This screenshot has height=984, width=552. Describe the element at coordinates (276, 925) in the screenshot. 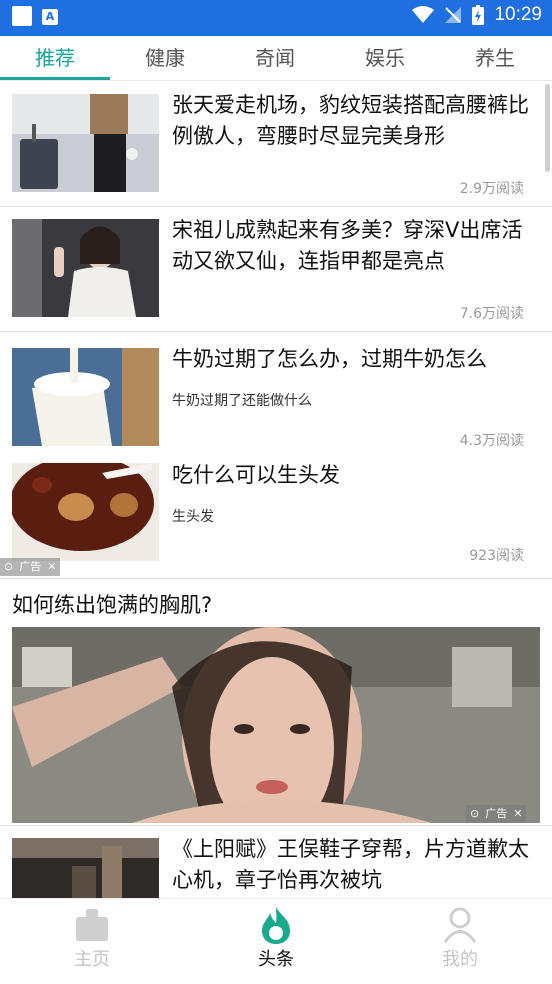

I see `flame-icon` at that location.